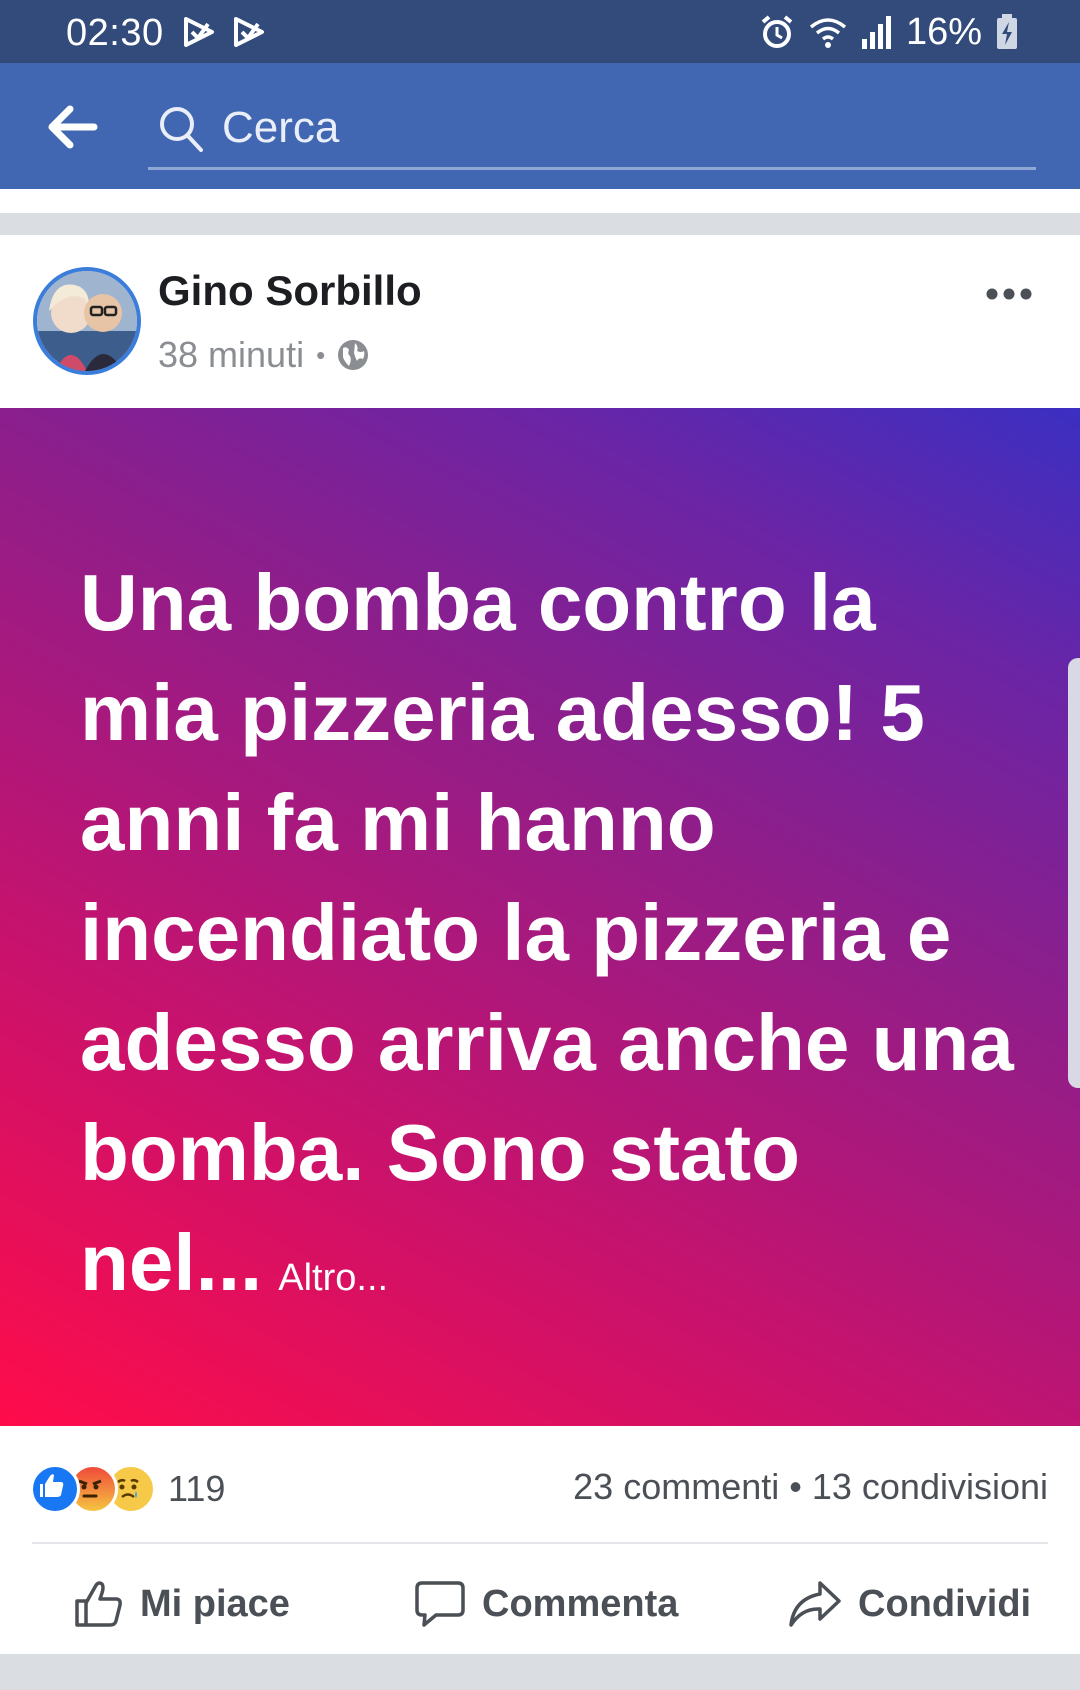 The image size is (1080, 1690). What do you see at coordinates (215, 1603) in the screenshot?
I see `like-label: Mi piace` at bounding box center [215, 1603].